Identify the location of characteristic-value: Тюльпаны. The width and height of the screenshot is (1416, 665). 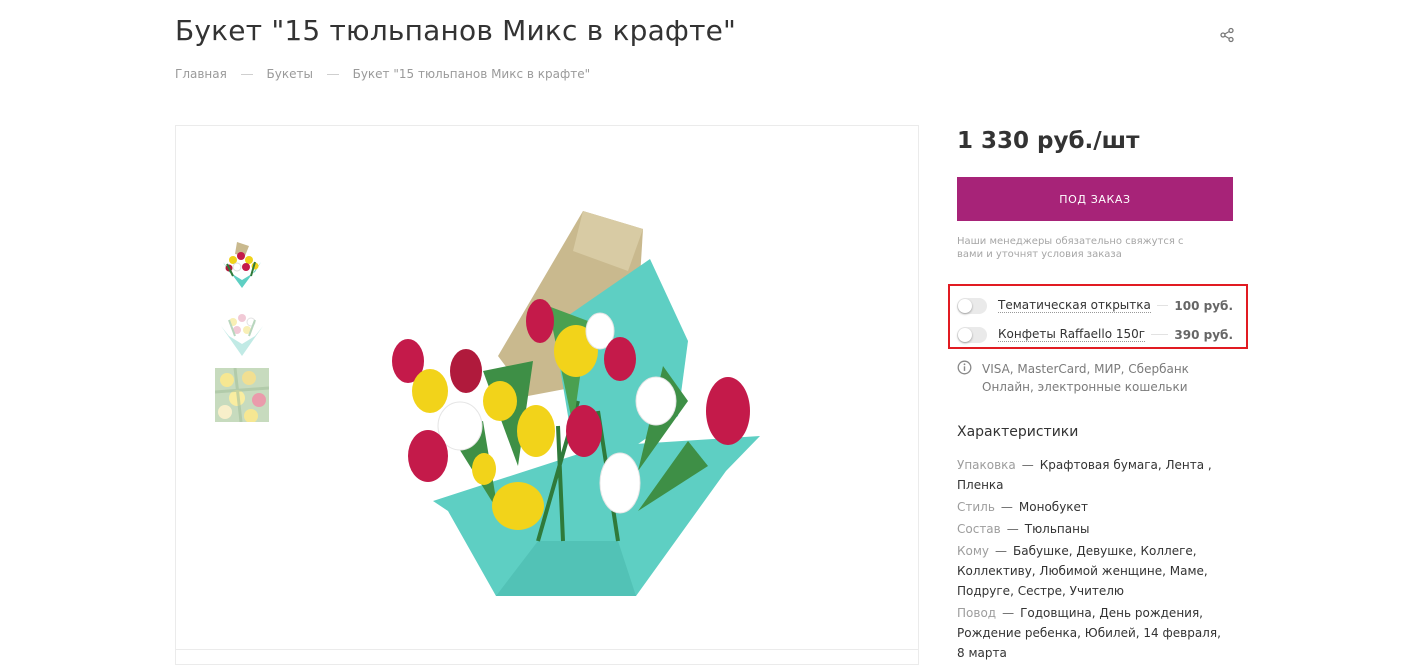
(1057, 529).